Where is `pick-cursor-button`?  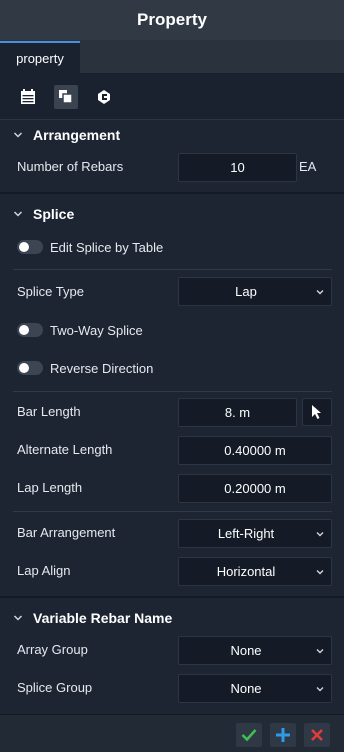
pick-cursor-button is located at coordinates (317, 412).